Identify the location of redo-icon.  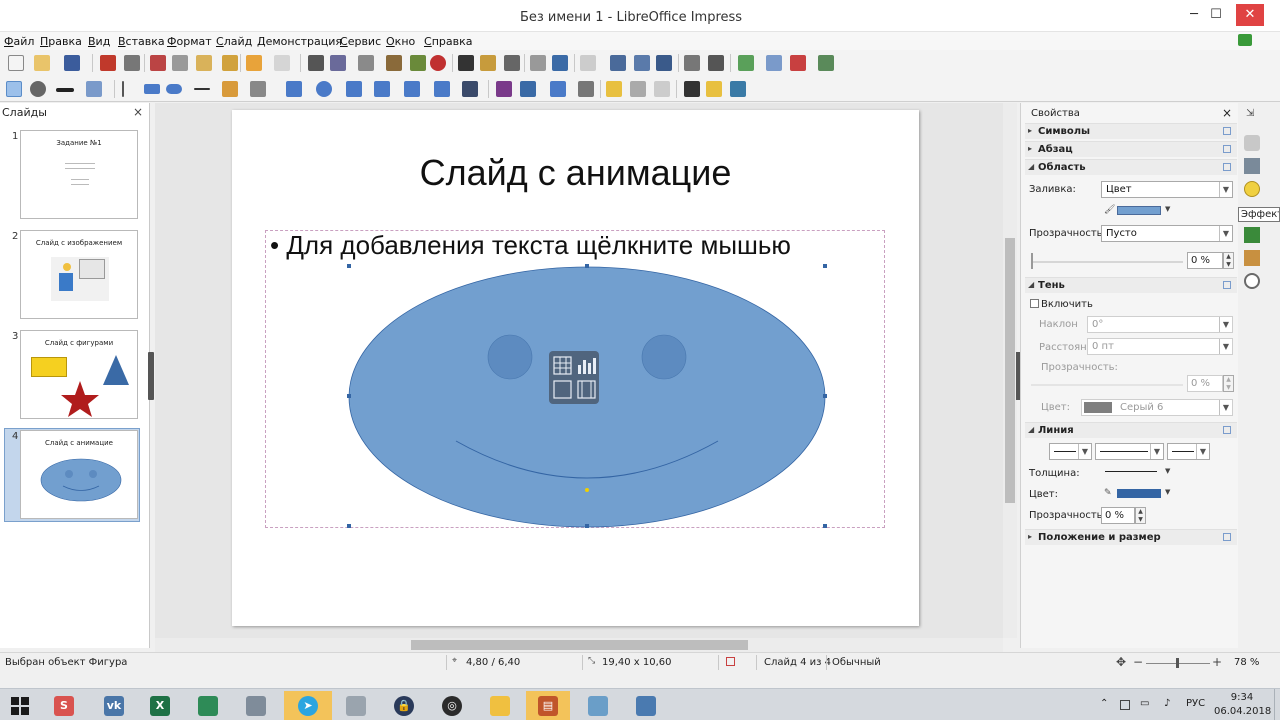
(282, 63).